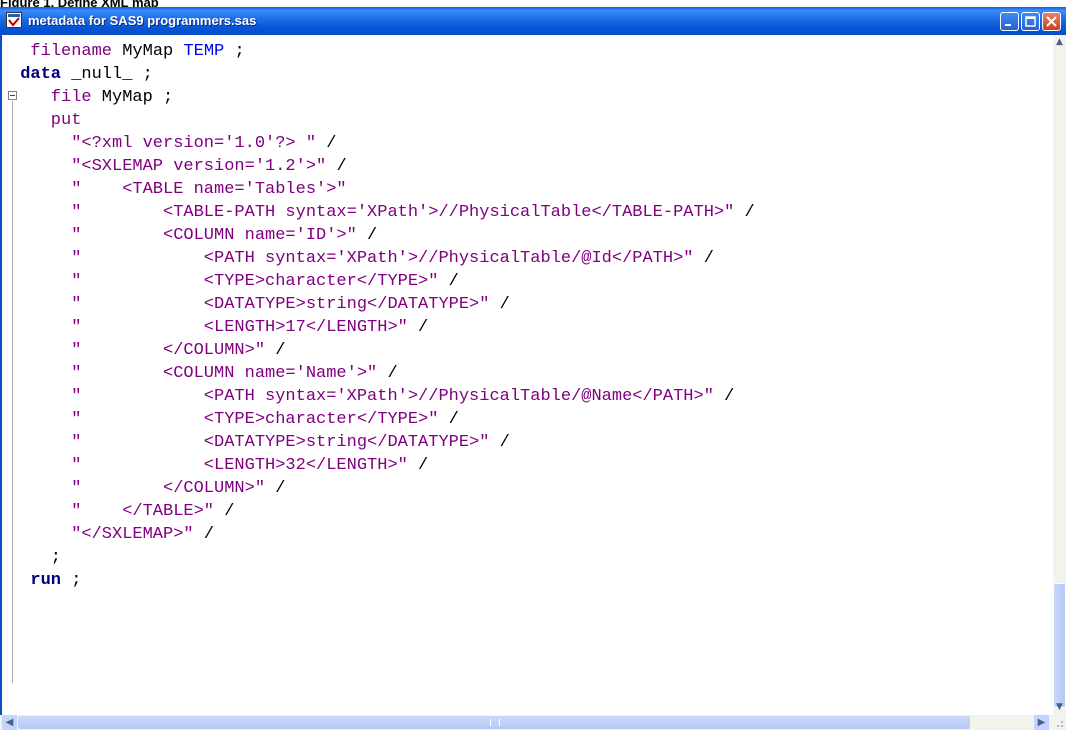 The image size is (1066, 738). I want to click on code-token: filename, so click(71, 51).